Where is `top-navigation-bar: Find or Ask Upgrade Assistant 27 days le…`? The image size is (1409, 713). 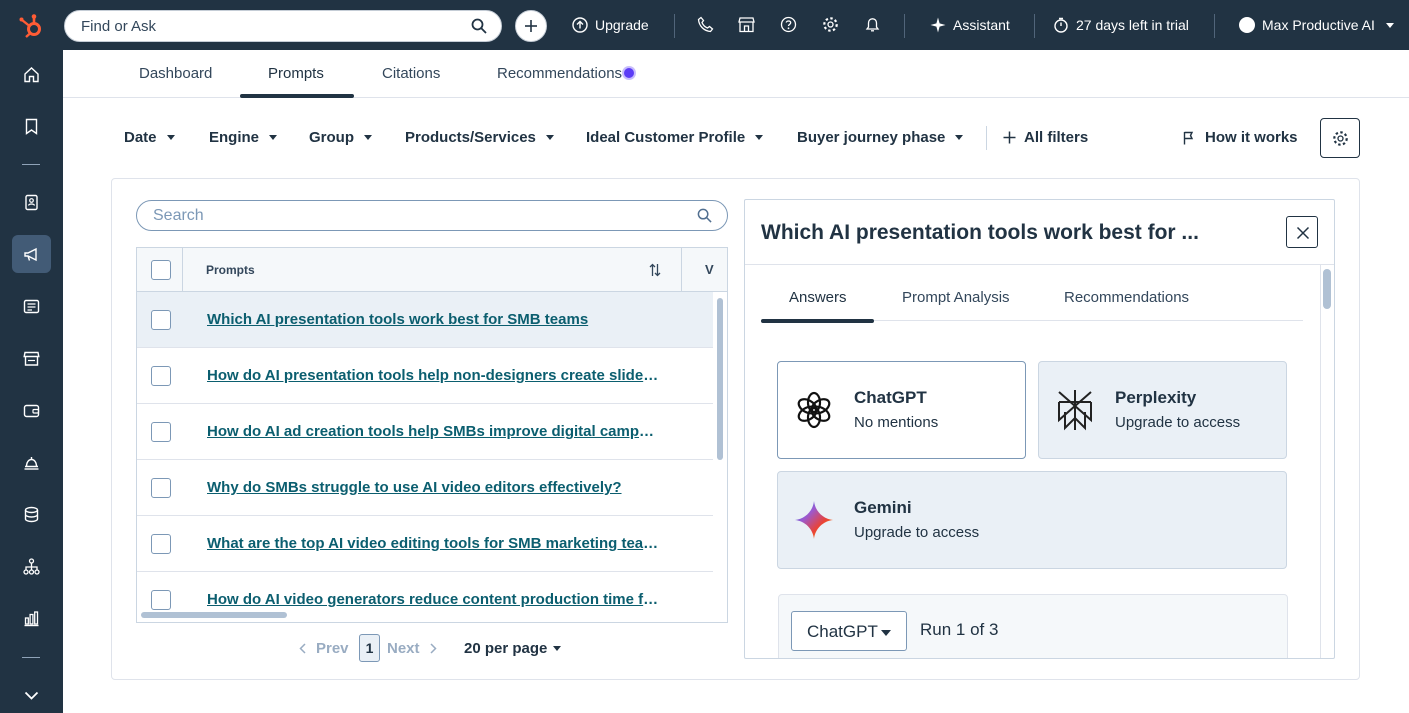
top-navigation-bar: Find or Ask Upgrade Assistant 27 days le… is located at coordinates (704, 25).